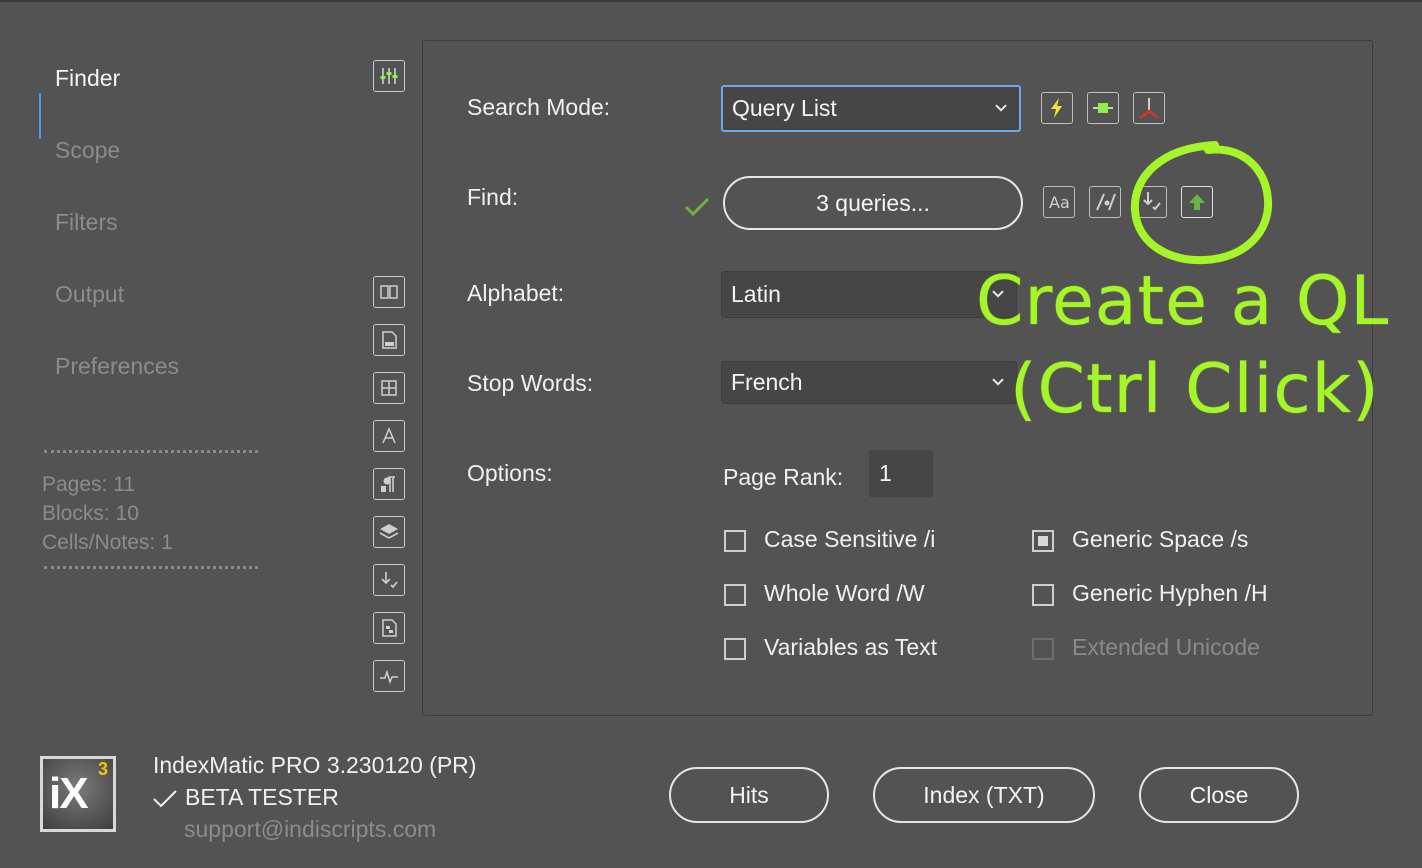  I want to click on page-rank-input: 1, so click(901, 473).